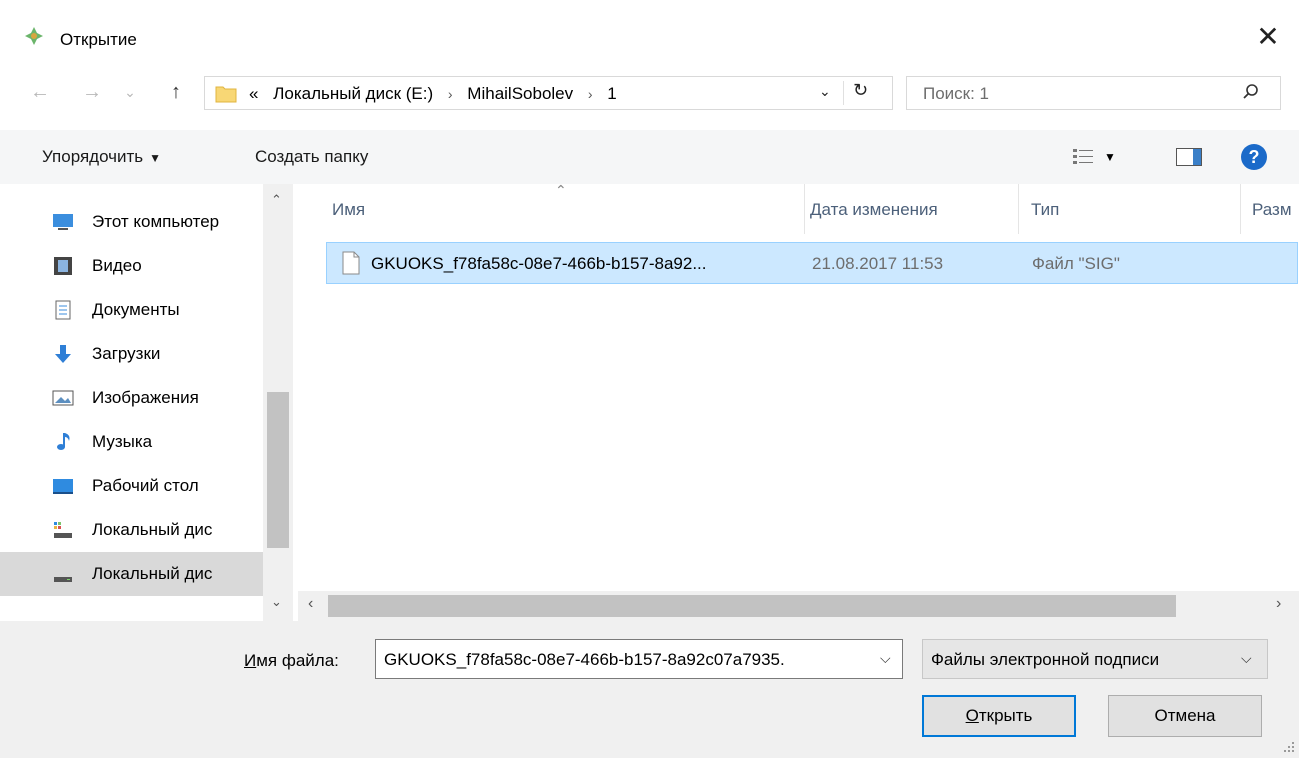  I want to click on documents-icon, so click(63, 310).